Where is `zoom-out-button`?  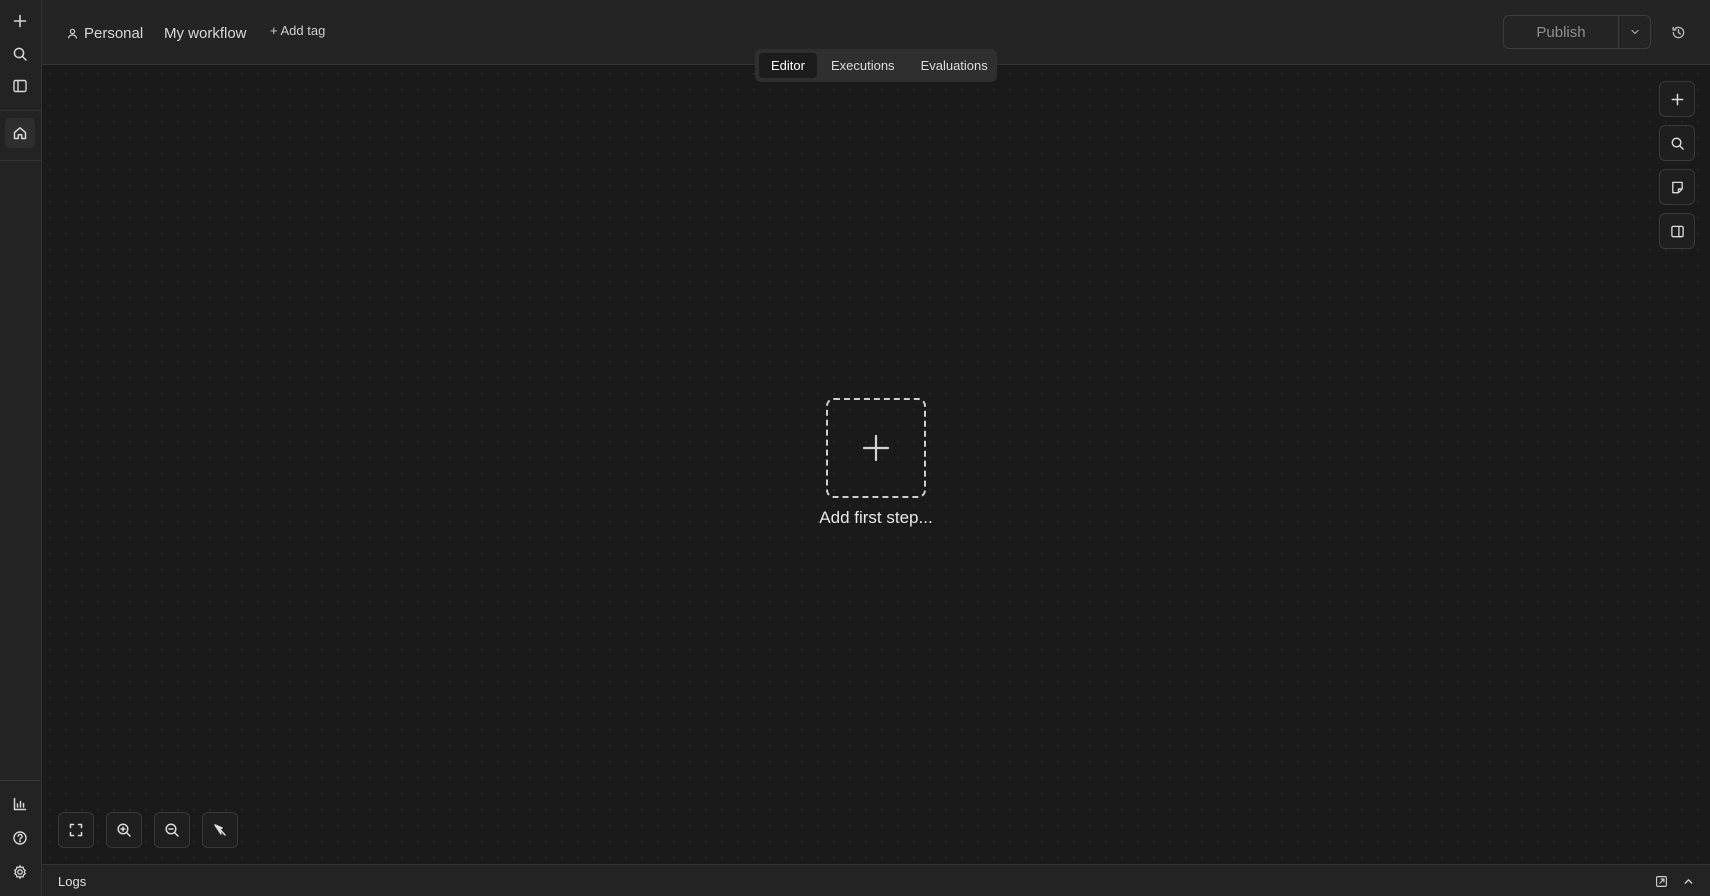 zoom-out-button is located at coordinates (172, 830).